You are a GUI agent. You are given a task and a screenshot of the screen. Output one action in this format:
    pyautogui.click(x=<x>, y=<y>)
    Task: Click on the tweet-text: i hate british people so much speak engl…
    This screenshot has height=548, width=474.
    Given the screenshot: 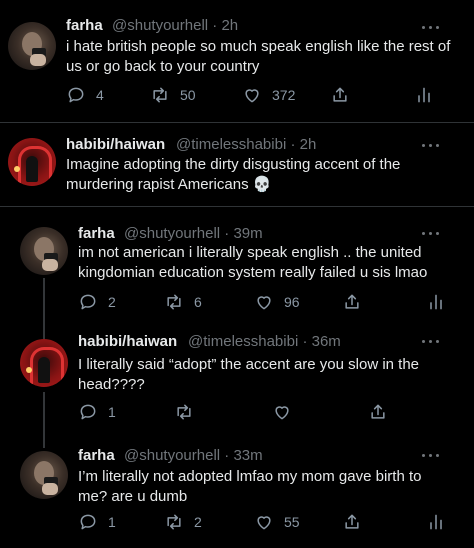 What is the action you would take?
    pyautogui.click(x=258, y=56)
    